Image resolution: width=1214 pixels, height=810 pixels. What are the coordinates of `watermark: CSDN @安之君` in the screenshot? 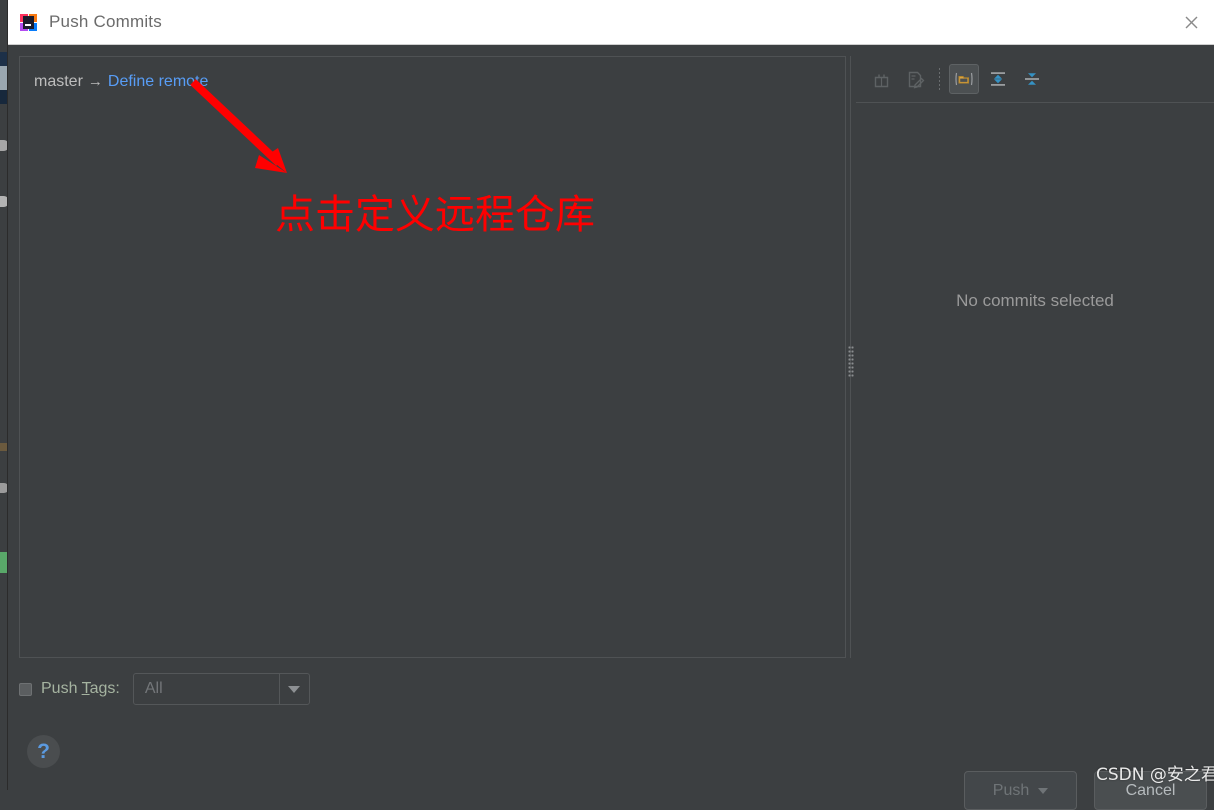 It's located at (1155, 775).